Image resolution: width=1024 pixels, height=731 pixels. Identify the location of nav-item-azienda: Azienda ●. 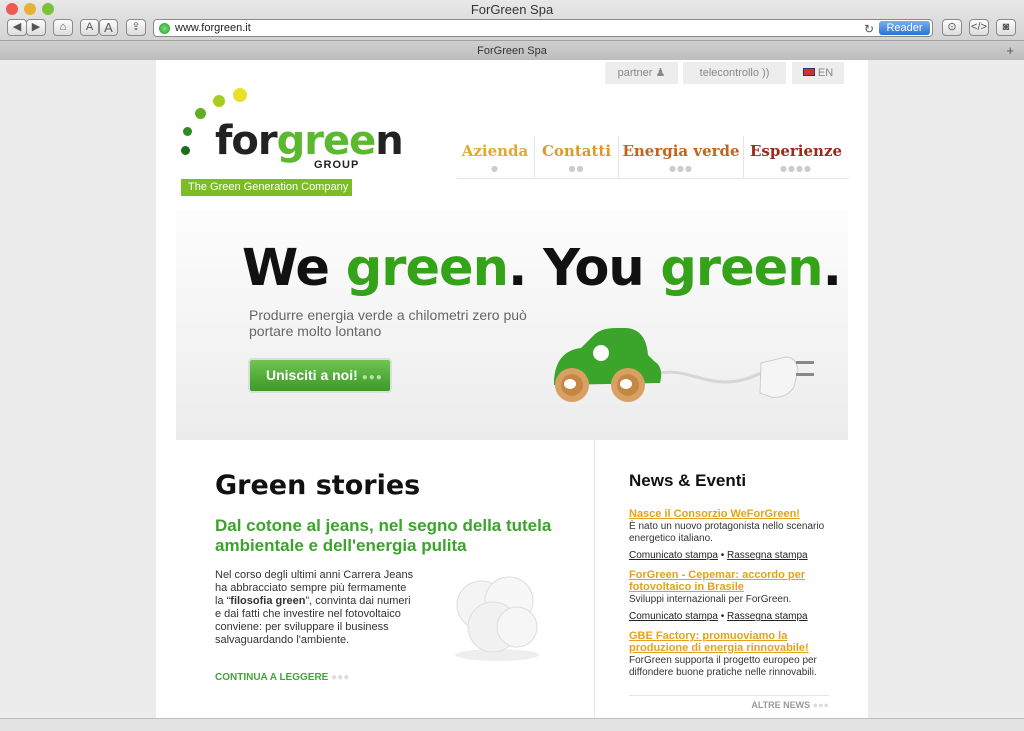
(495, 160).